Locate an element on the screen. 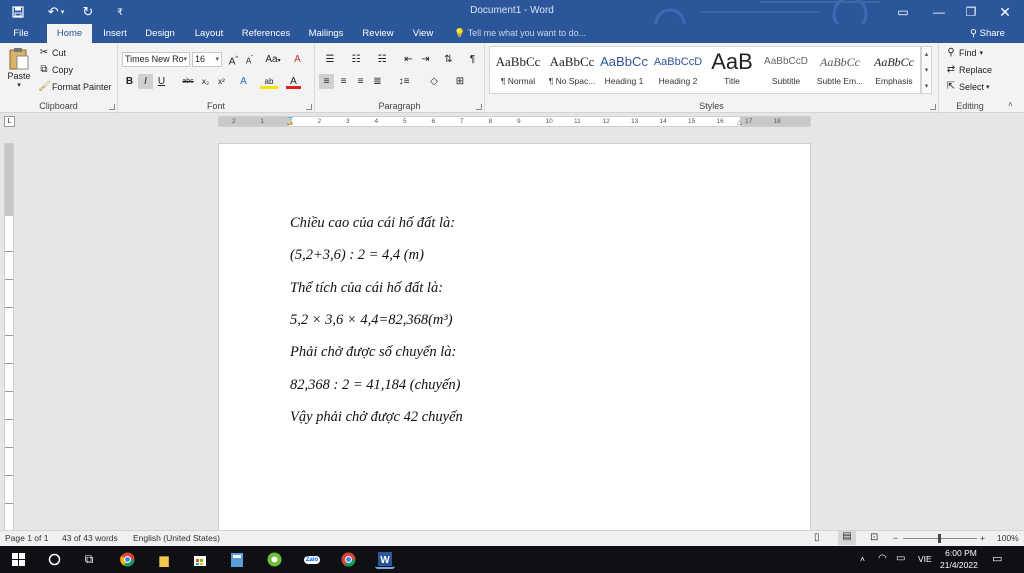 The image size is (1024, 573). styles-scroll: ▴ ▾ ▾ is located at coordinates (926, 70).